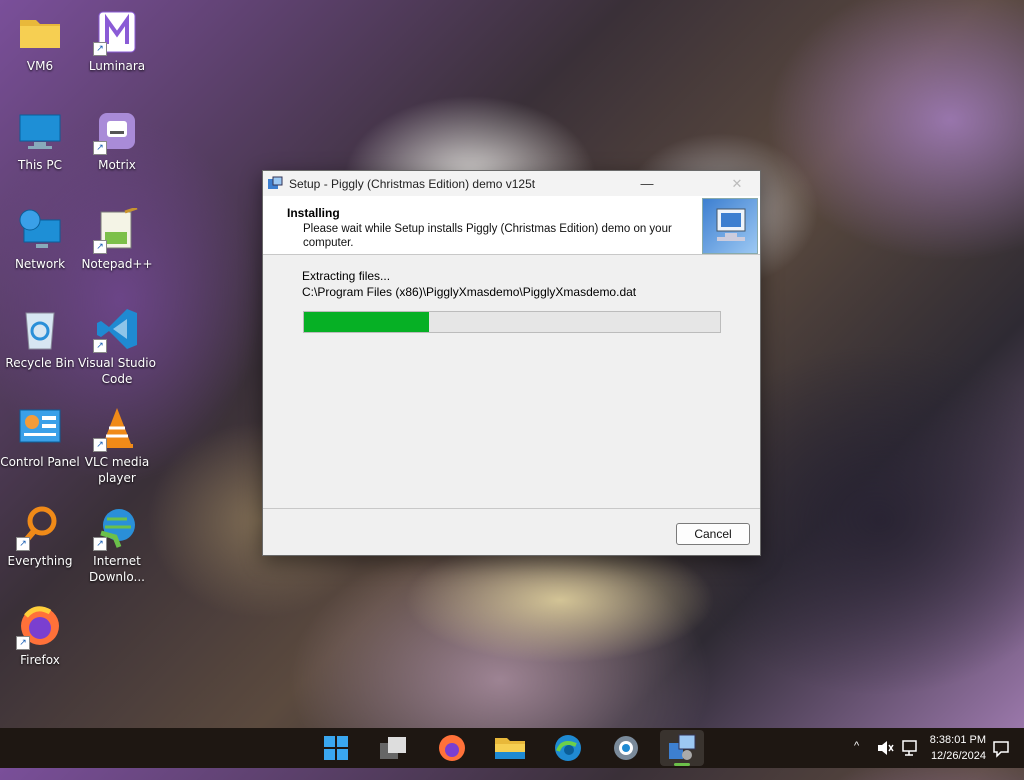 The height and width of the screenshot is (780, 1024). I want to click on desktop-icon-label: Network, so click(40, 264).